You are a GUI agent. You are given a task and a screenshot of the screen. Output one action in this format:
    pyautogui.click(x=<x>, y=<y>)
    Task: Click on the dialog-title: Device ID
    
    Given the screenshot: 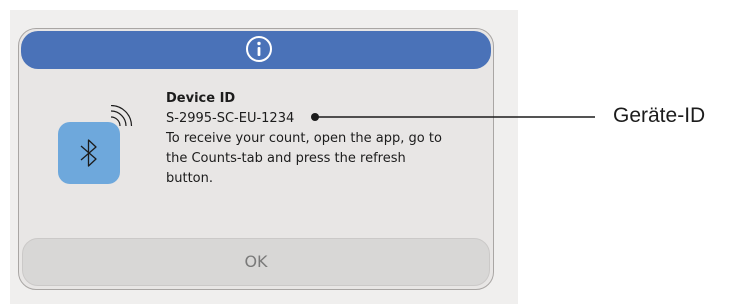 What is the action you would take?
    pyautogui.click(x=201, y=98)
    